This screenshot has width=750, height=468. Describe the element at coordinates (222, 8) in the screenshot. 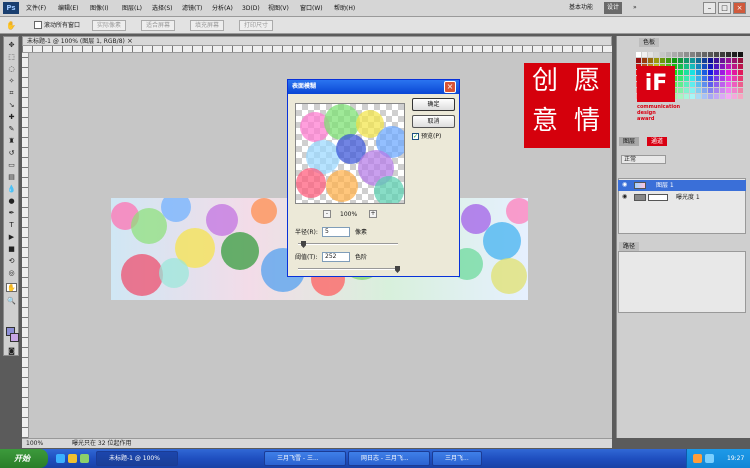

I see `menu-analysis: 分析(A)` at that location.